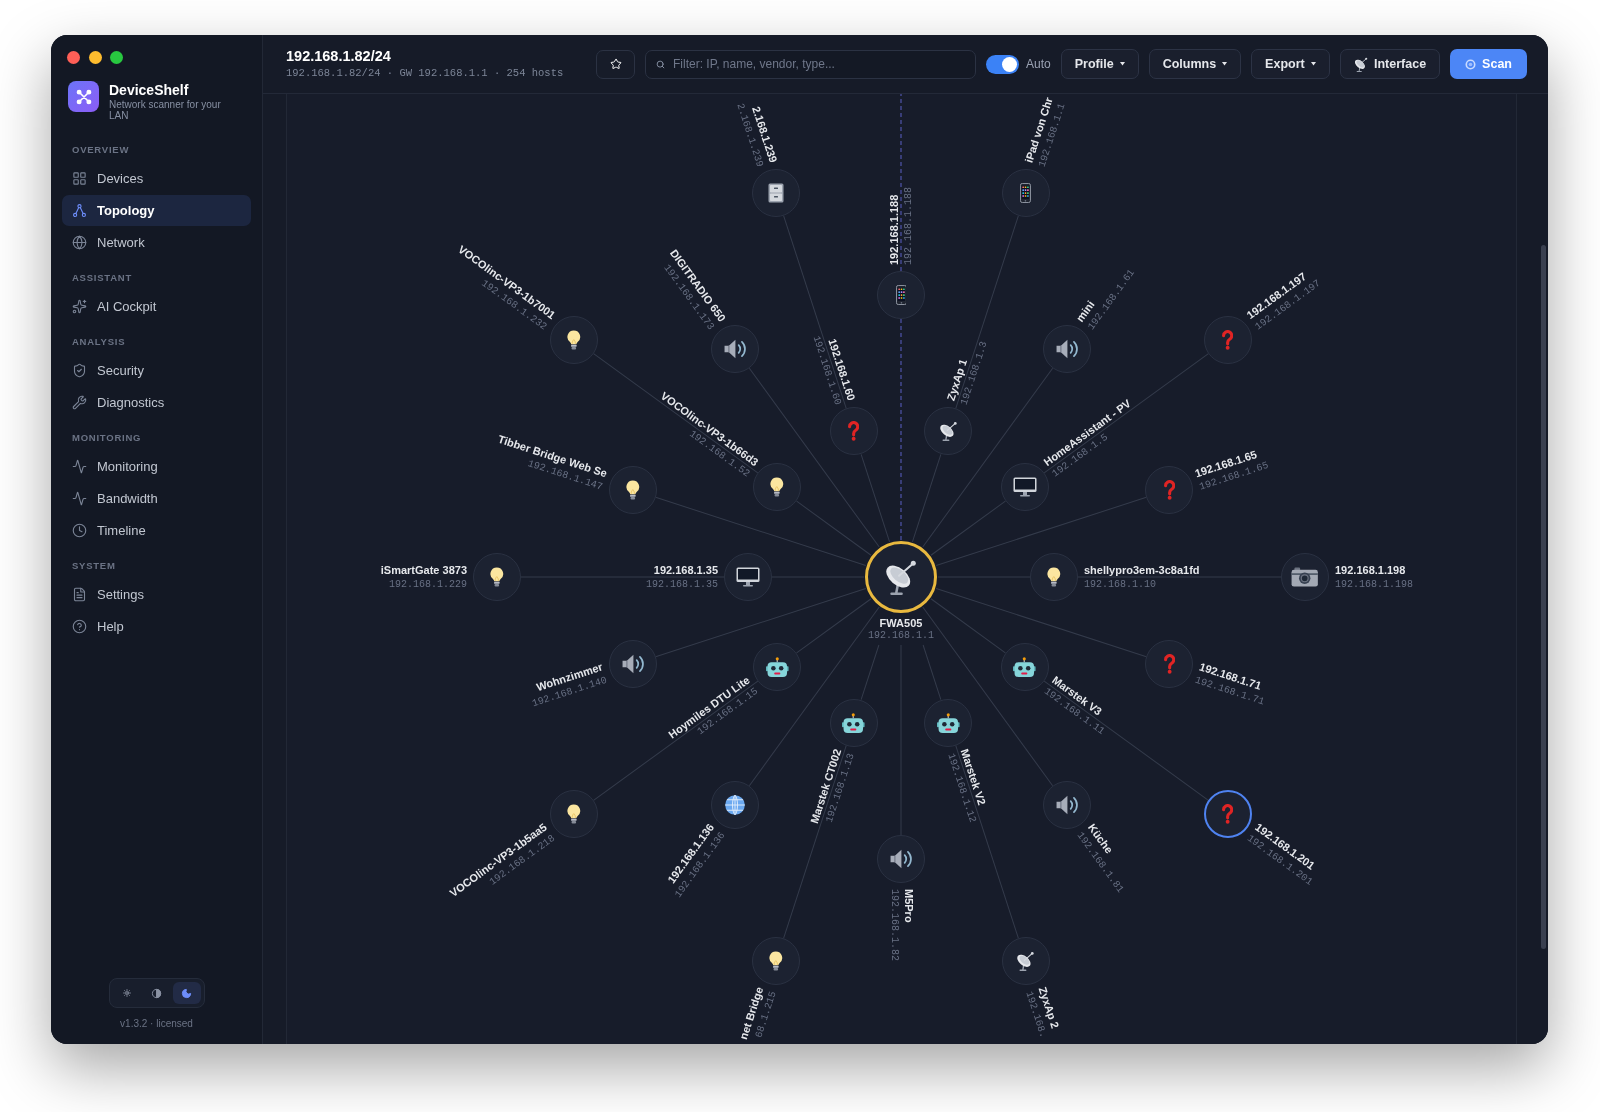 Image resolution: width=1600 pixels, height=1112 pixels. I want to click on page-subtitle: 192.168.1.82/24 · GW 192.168.1.1 · 254 hosts, so click(425, 73).